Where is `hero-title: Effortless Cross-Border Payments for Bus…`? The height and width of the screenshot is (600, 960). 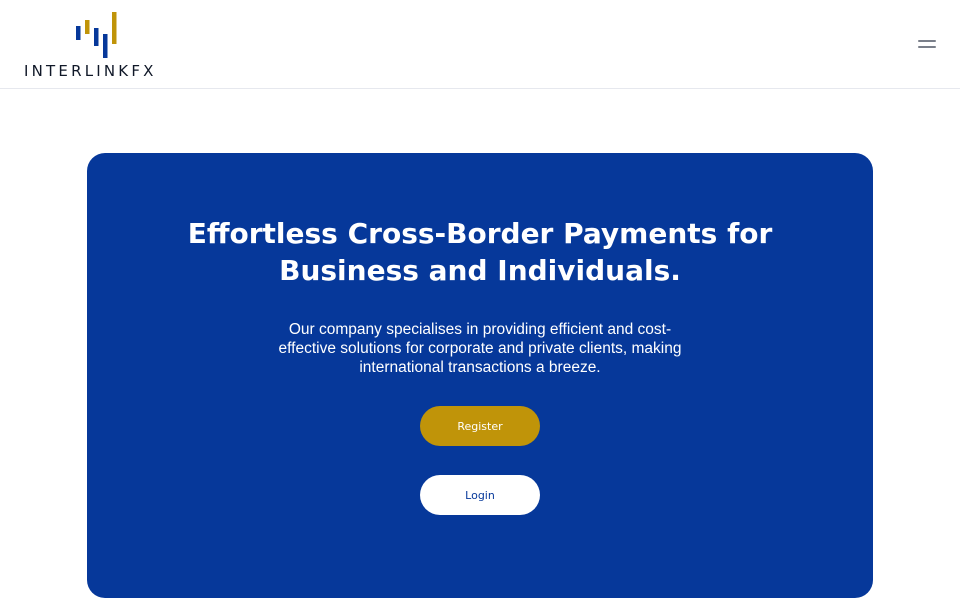 hero-title: Effortless Cross-Border Payments for Bus… is located at coordinates (480, 252).